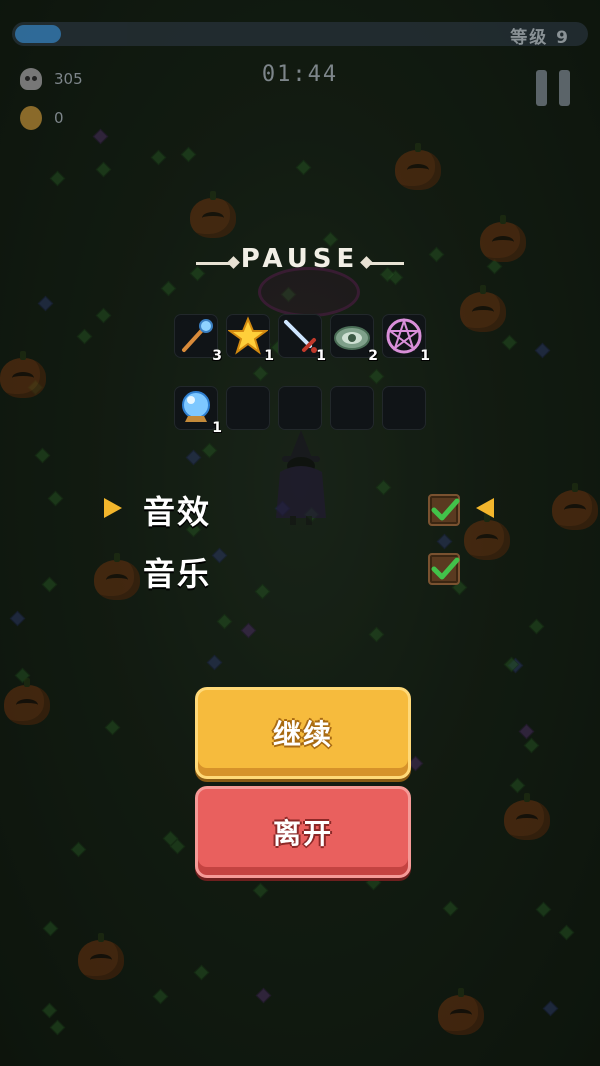 Image resolution: width=600 pixels, height=1066 pixels. Describe the element at coordinates (373, 356) in the screenshot. I see `weapon-level: 2` at that location.